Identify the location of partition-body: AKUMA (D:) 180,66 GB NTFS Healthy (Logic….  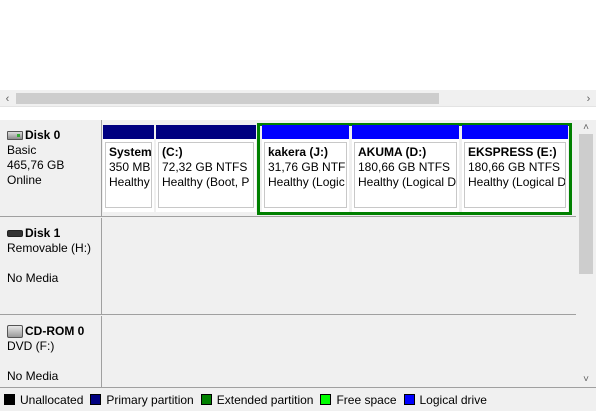
(405, 175).